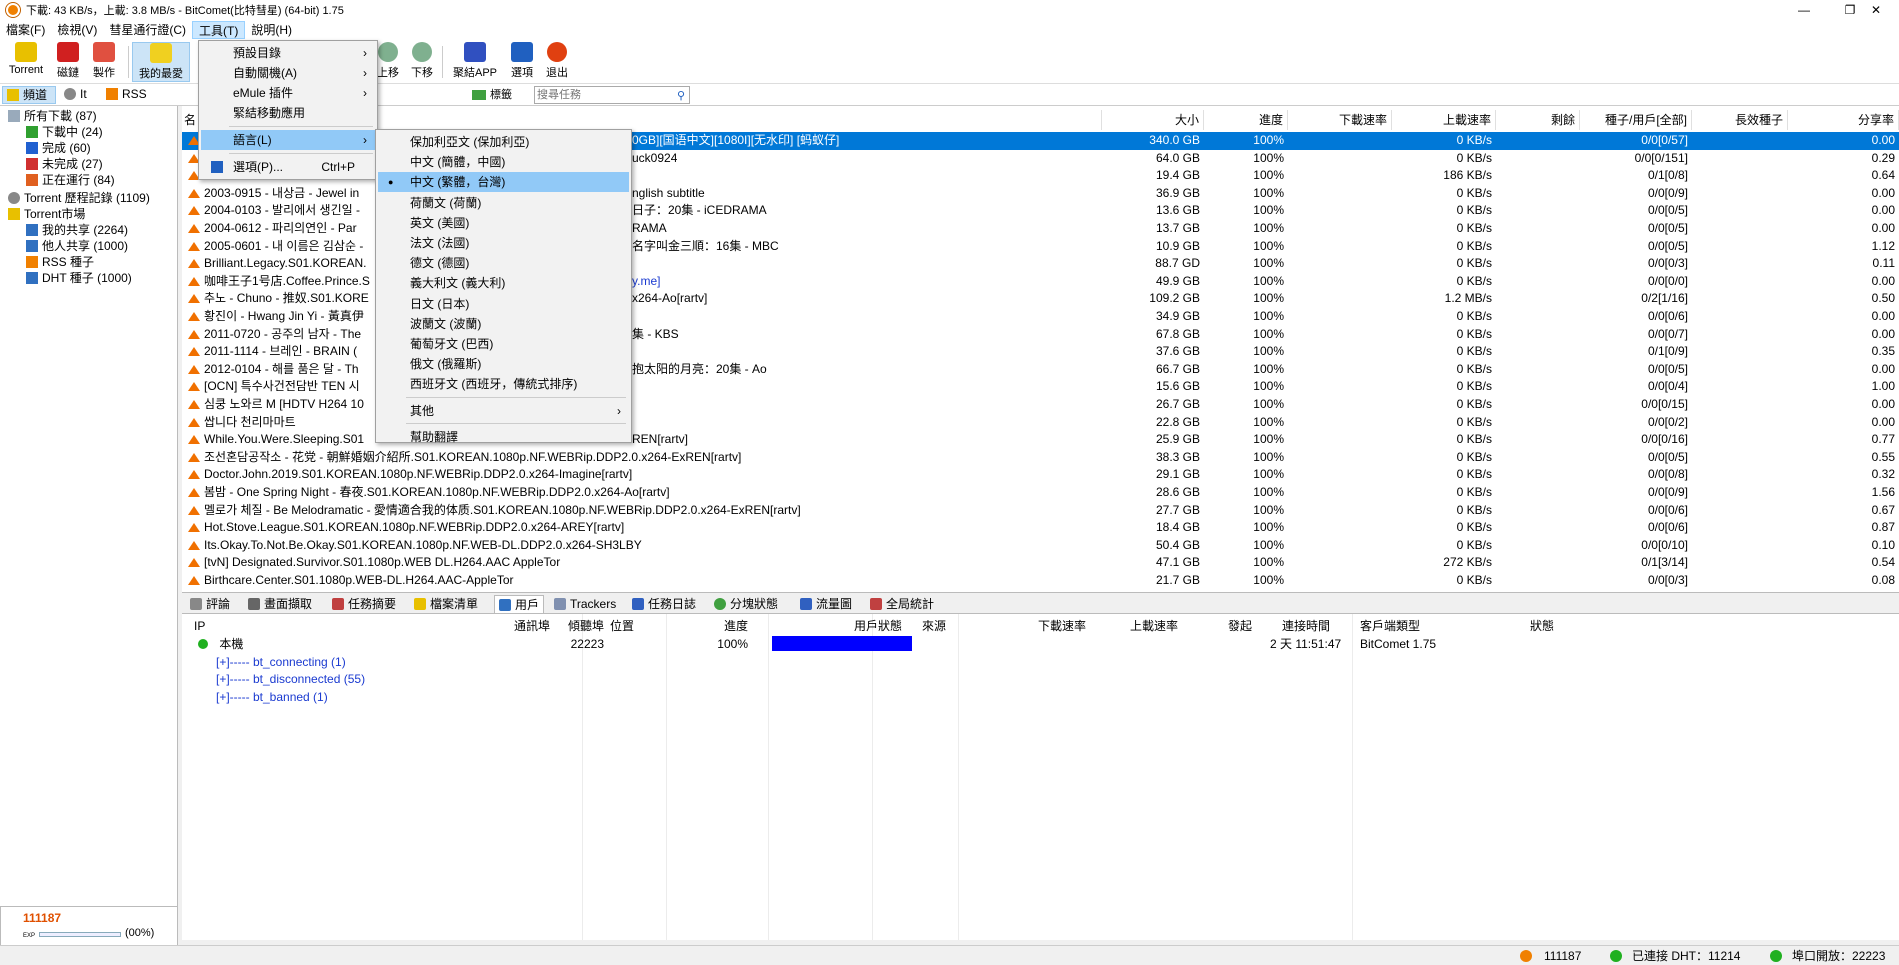 Image resolution: width=1899 pixels, height=965 pixels. What do you see at coordinates (79, 278) in the screenshot?
I see `sidebar-item-dht-seeds: DHT 種子 (1000)` at bounding box center [79, 278].